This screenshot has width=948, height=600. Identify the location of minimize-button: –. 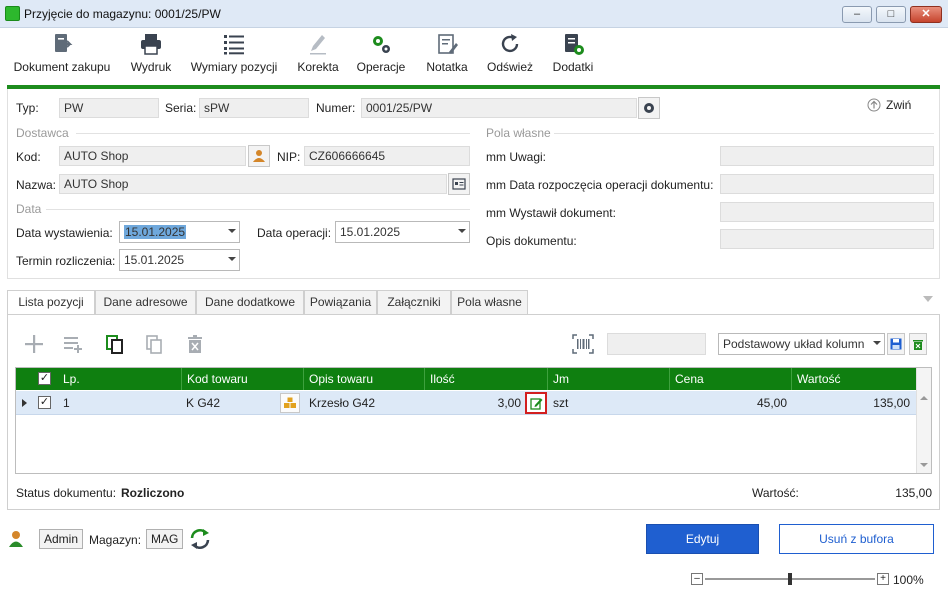
(857, 14).